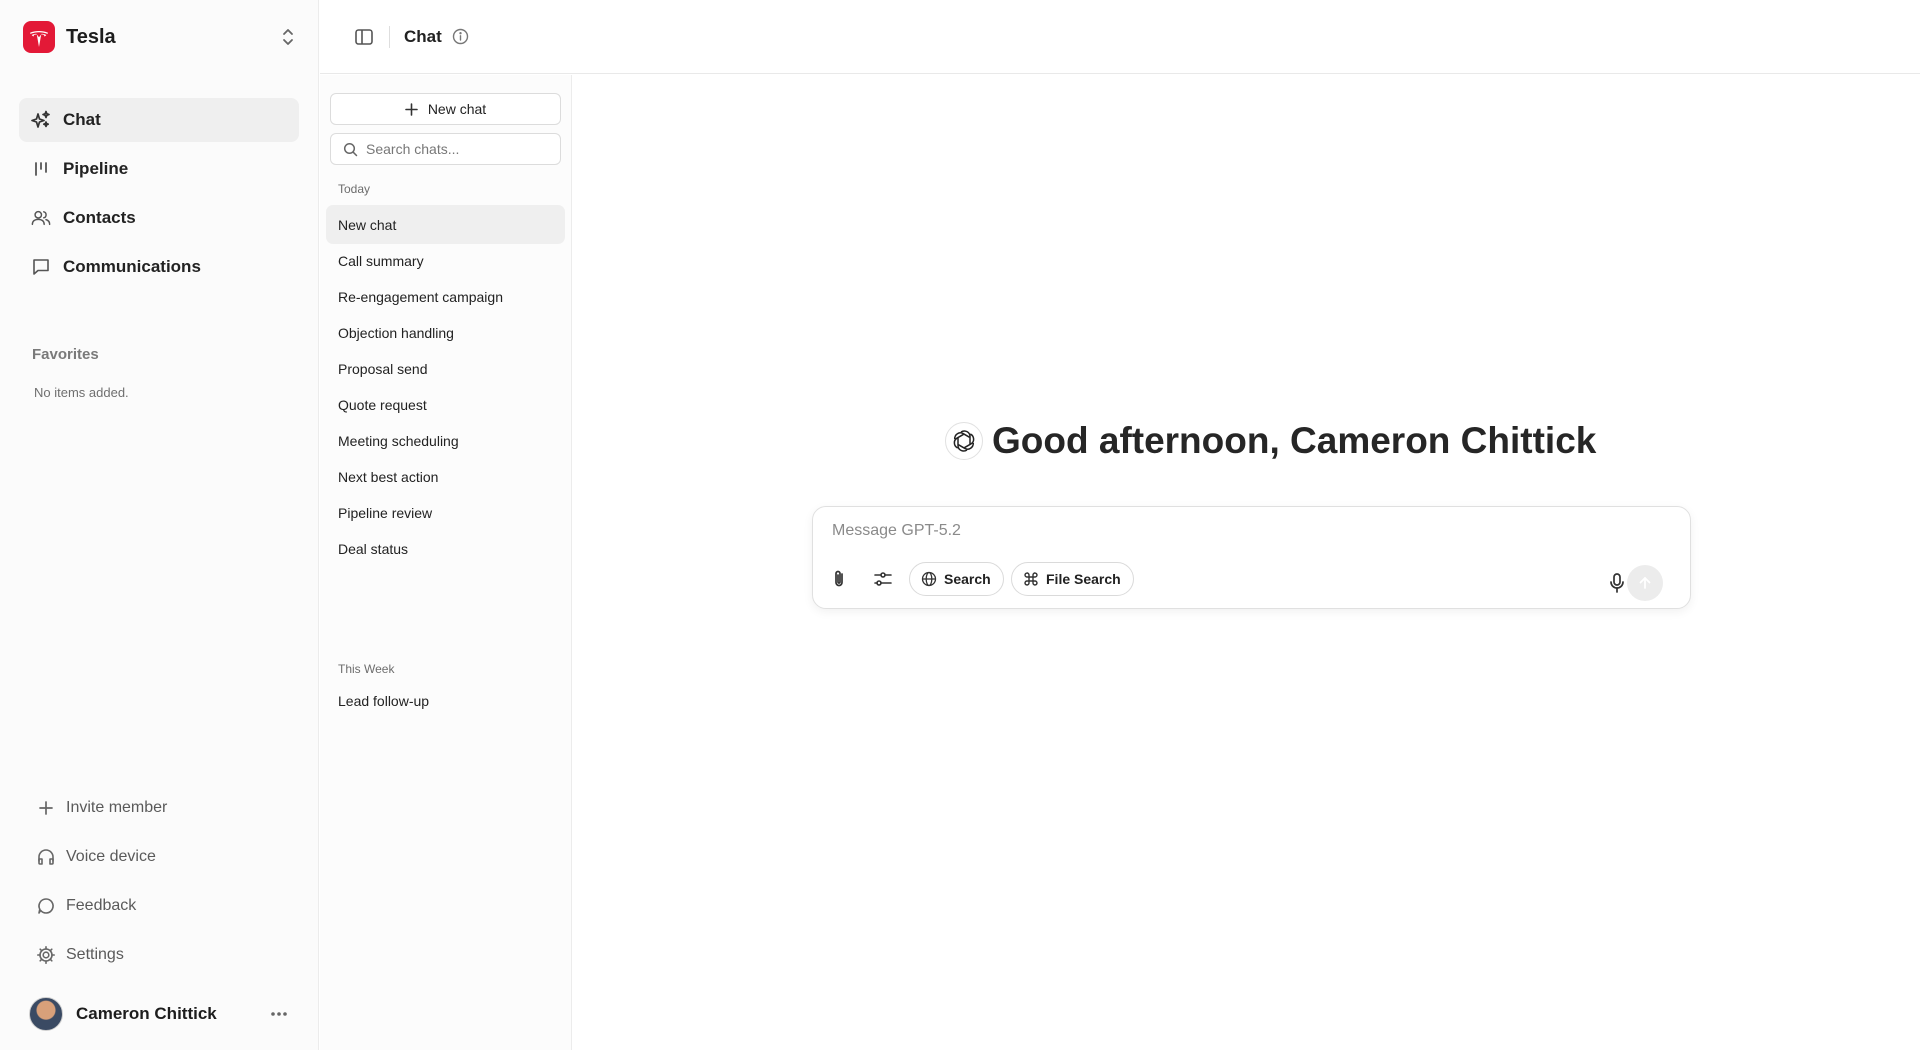  What do you see at coordinates (389, 36) in the screenshot?
I see `header-divider` at bounding box center [389, 36].